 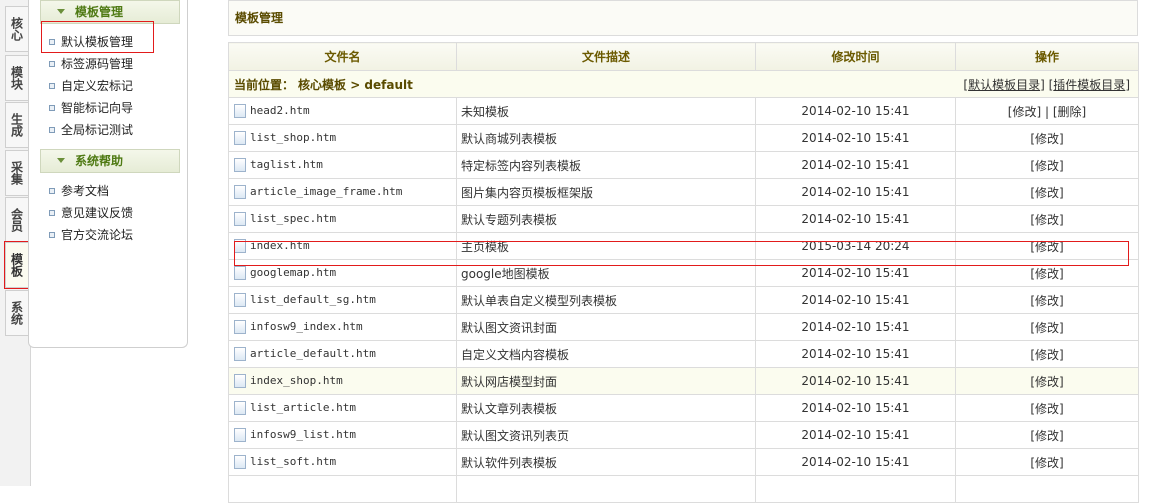 I want to click on breadcrumb: 当前位置： 核心模板 > default, so click(x=321, y=84).